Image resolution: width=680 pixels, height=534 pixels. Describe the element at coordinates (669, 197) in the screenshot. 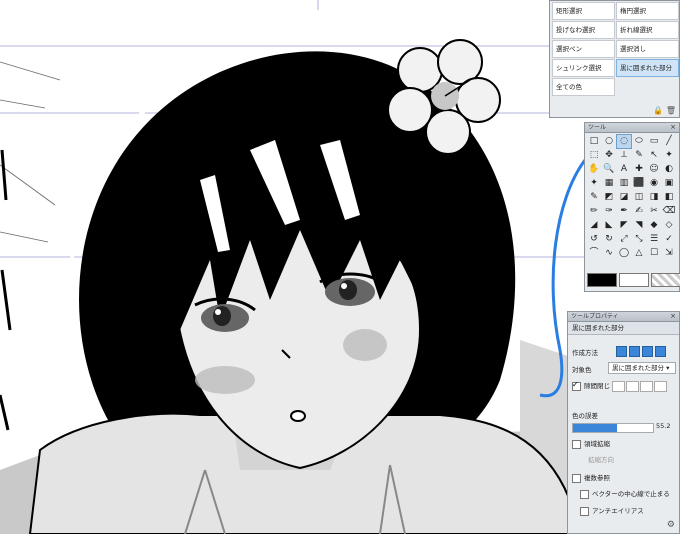

I see `tool-button-icon: ◧` at that location.